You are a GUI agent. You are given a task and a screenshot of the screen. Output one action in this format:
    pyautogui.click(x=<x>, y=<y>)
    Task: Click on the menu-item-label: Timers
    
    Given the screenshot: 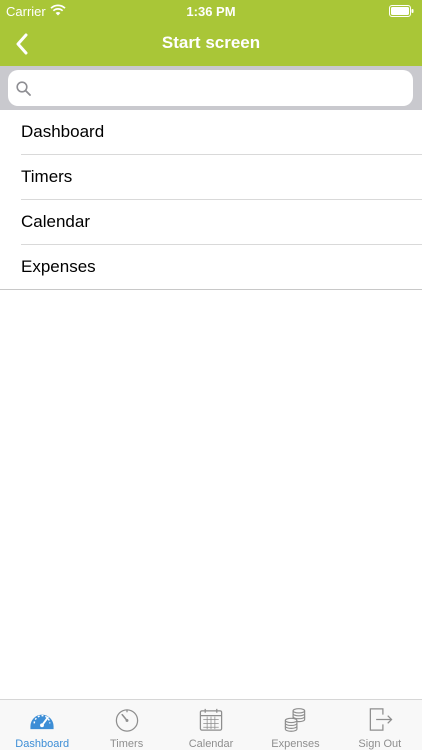 What is the action you would take?
    pyautogui.click(x=47, y=176)
    